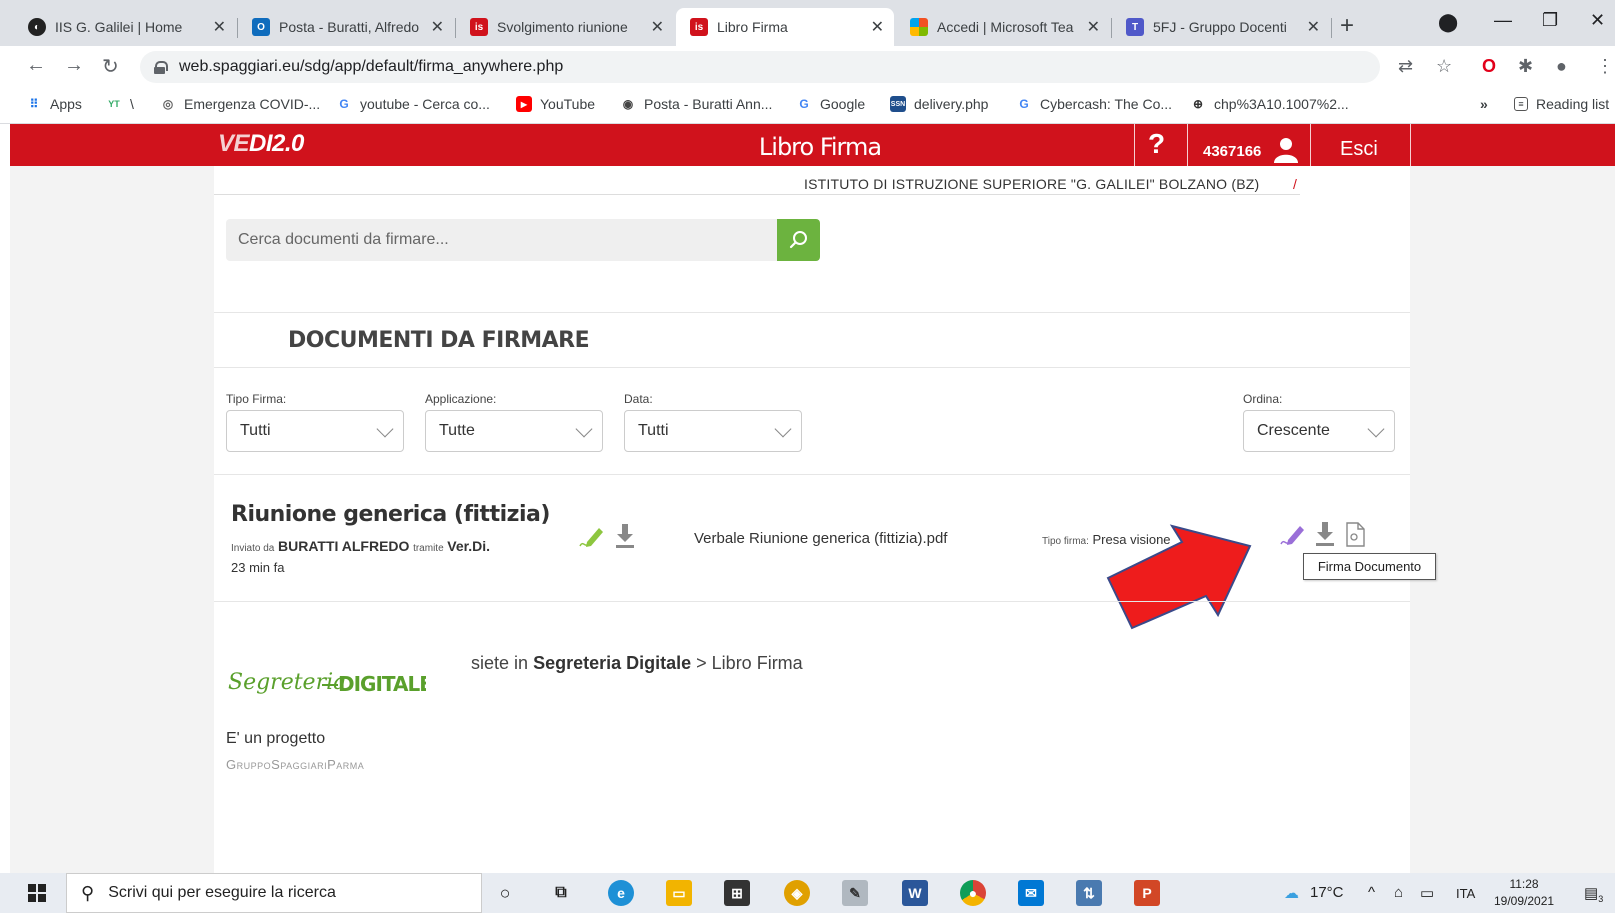 The height and width of the screenshot is (913, 1615). I want to click on edge-icon: e, so click(621, 893).